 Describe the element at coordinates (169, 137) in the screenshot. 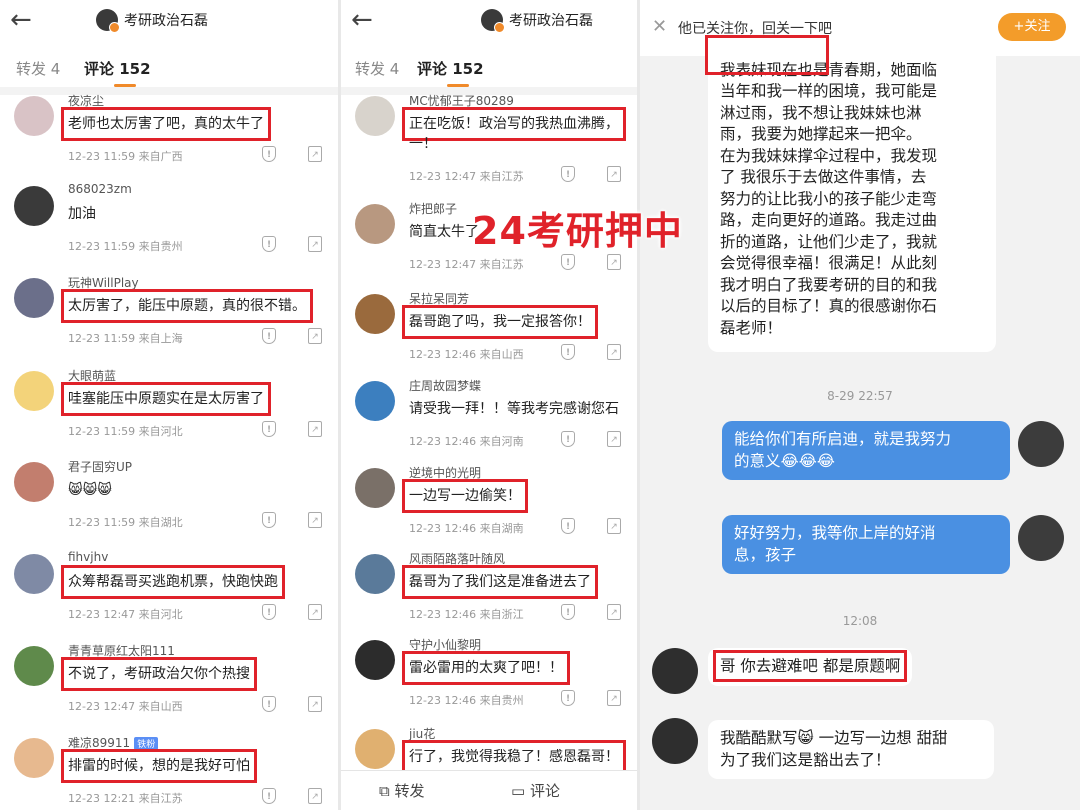

I see `comment-item: 夜凉尘 老师也太厉害了吧，真的太牛了 12-23 11:59 来自广西! ↗` at that location.